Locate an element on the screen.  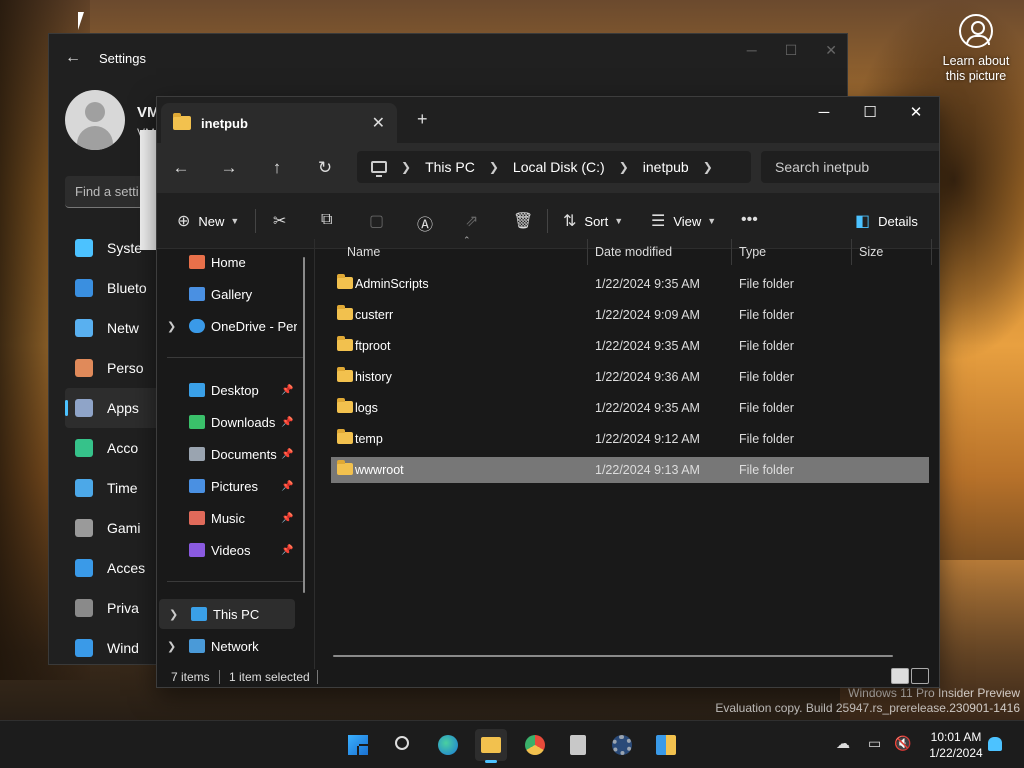
table-row: wwwroot 1/22/2024 9:13 AM File folder is located at coordinates (630, 470).